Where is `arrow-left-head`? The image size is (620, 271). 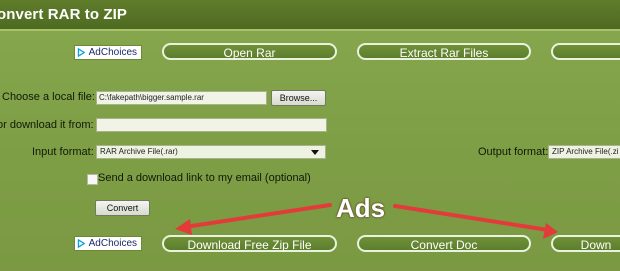 arrow-left-head is located at coordinates (183, 227).